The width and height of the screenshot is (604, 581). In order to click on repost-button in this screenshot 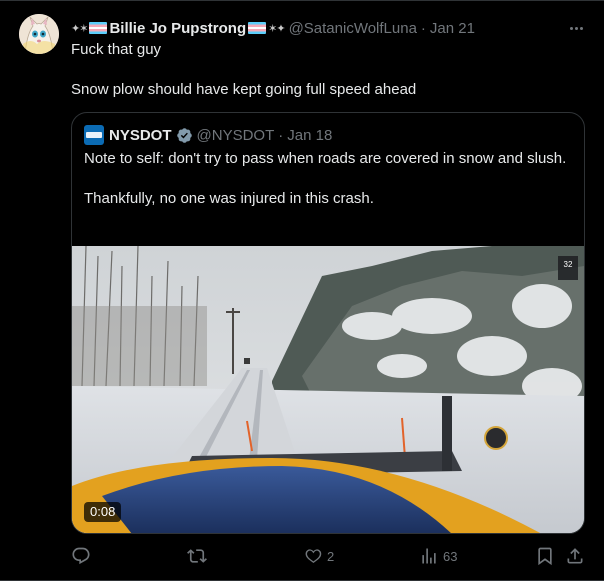, I will do `click(199, 556)`.